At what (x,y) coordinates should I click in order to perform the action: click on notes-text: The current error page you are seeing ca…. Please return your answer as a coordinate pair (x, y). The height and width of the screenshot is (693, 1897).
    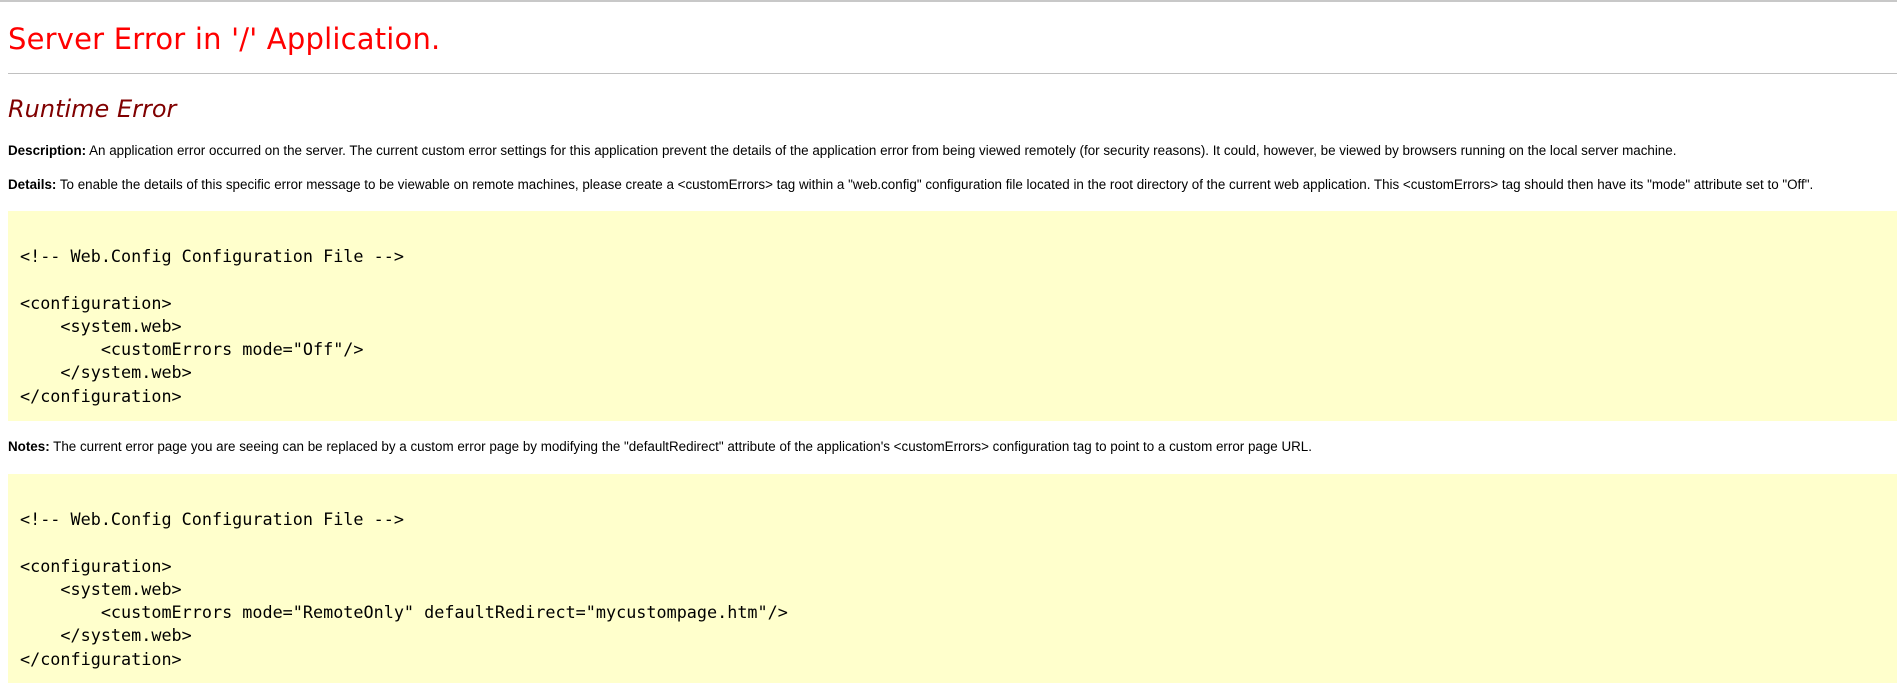
    Looking at the image, I should click on (680, 446).